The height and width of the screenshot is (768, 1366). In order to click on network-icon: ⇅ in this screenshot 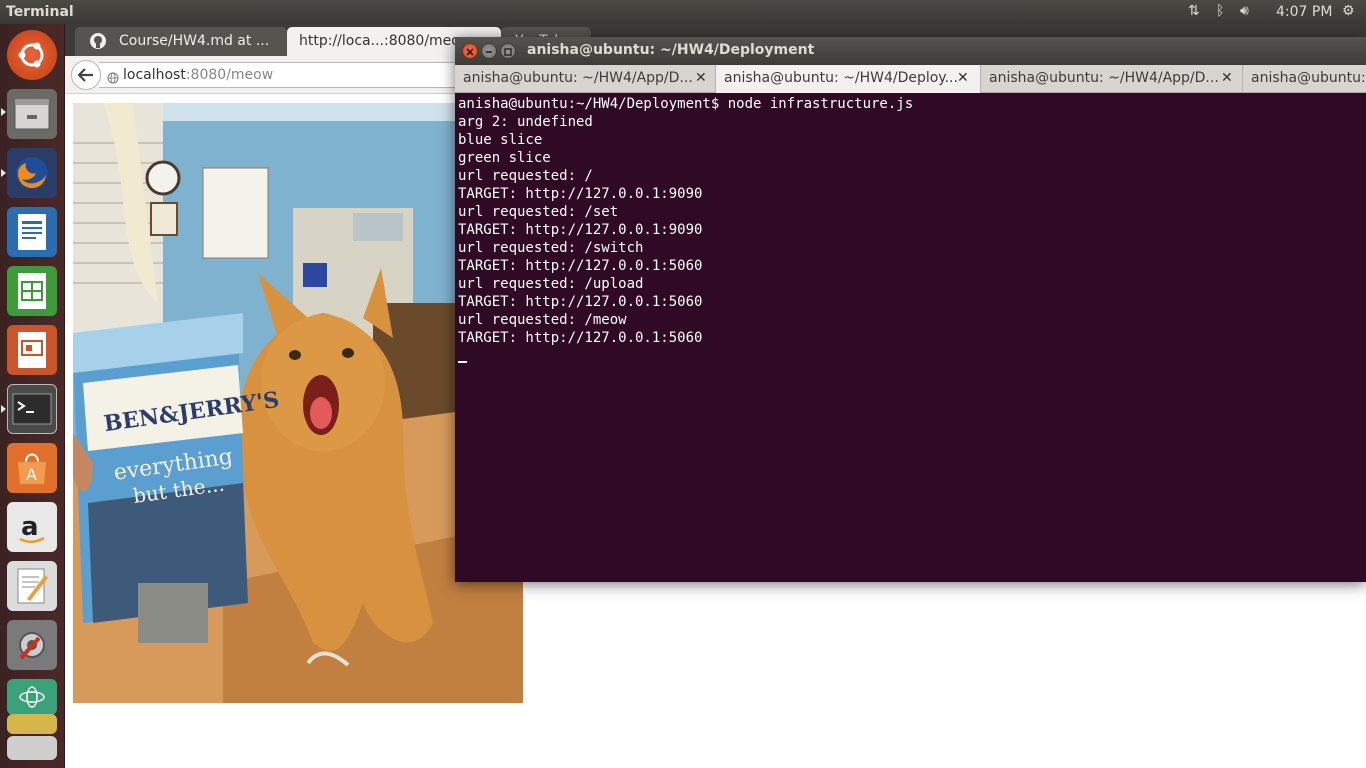, I will do `click(1194, 11)`.